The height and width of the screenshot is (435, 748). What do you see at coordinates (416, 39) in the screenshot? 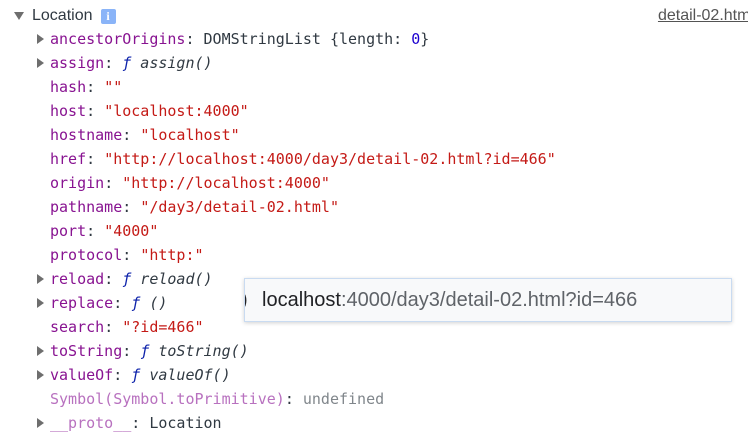
I see `property-value-number: 0` at bounding box center [416, 39].